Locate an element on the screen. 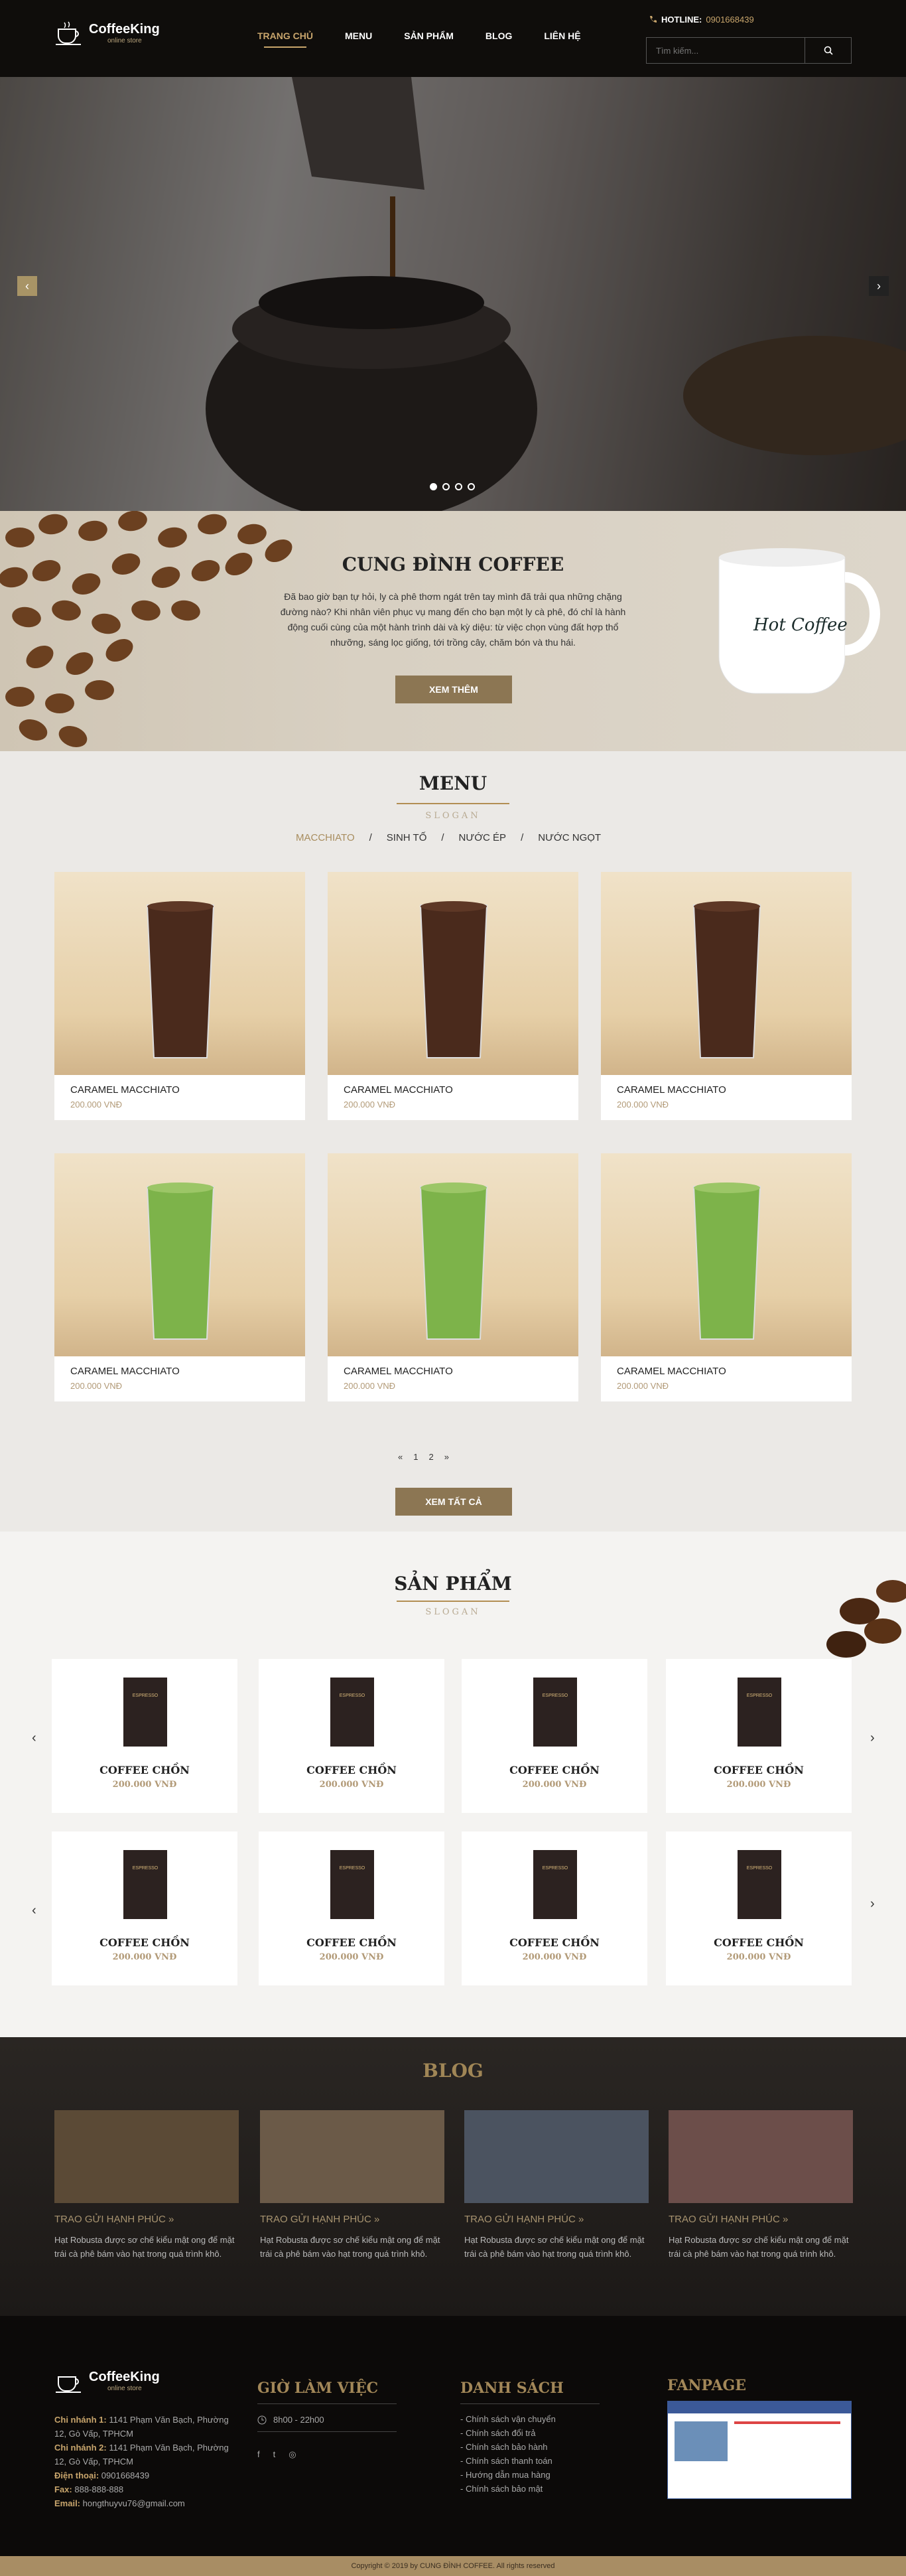 The width and height of the screenshot is (906, 2576). fanpage-title: FANPAGE is located at coordinates (707, 2386).